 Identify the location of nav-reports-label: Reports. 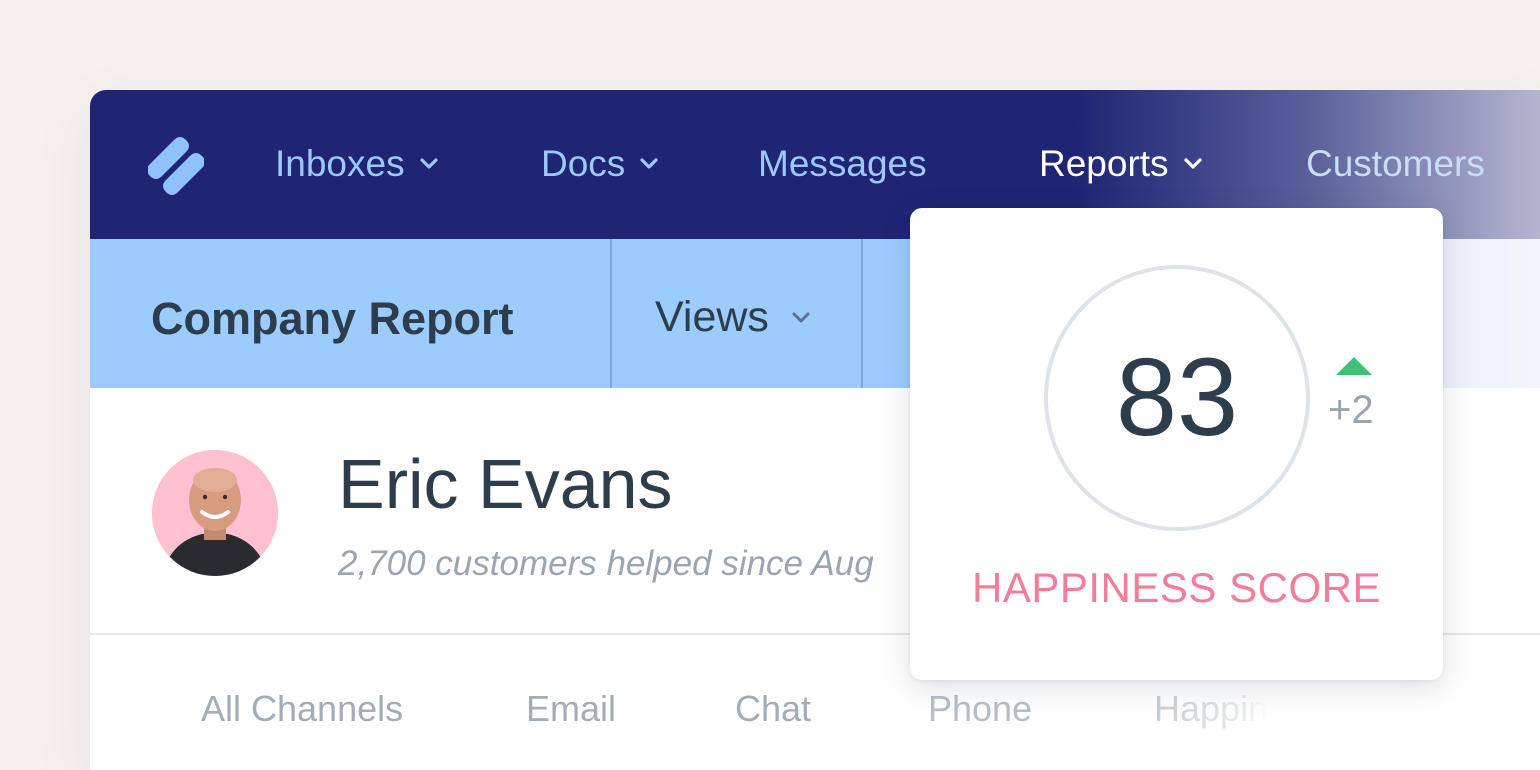
(1104, 163).